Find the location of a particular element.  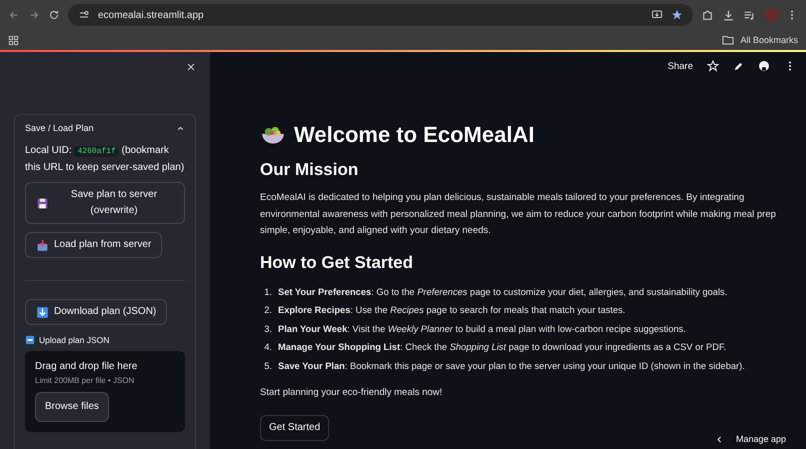

section-heading: How to Get Started is located at coordinates (337, 262).